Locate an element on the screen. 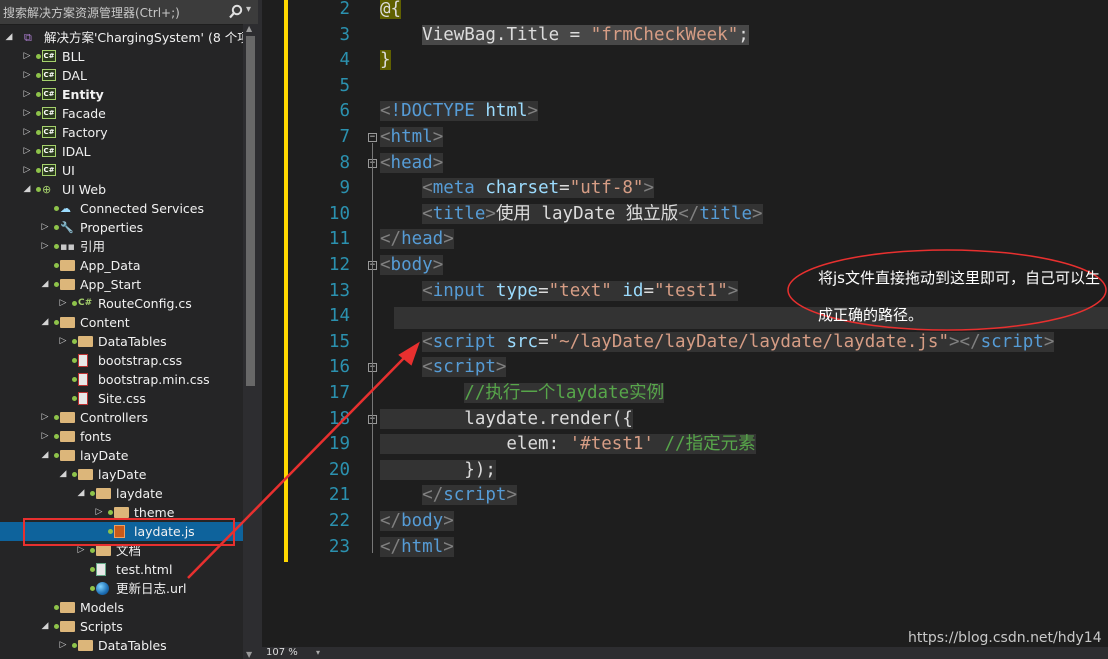  code-token: > is located at coordinates (438, 265).